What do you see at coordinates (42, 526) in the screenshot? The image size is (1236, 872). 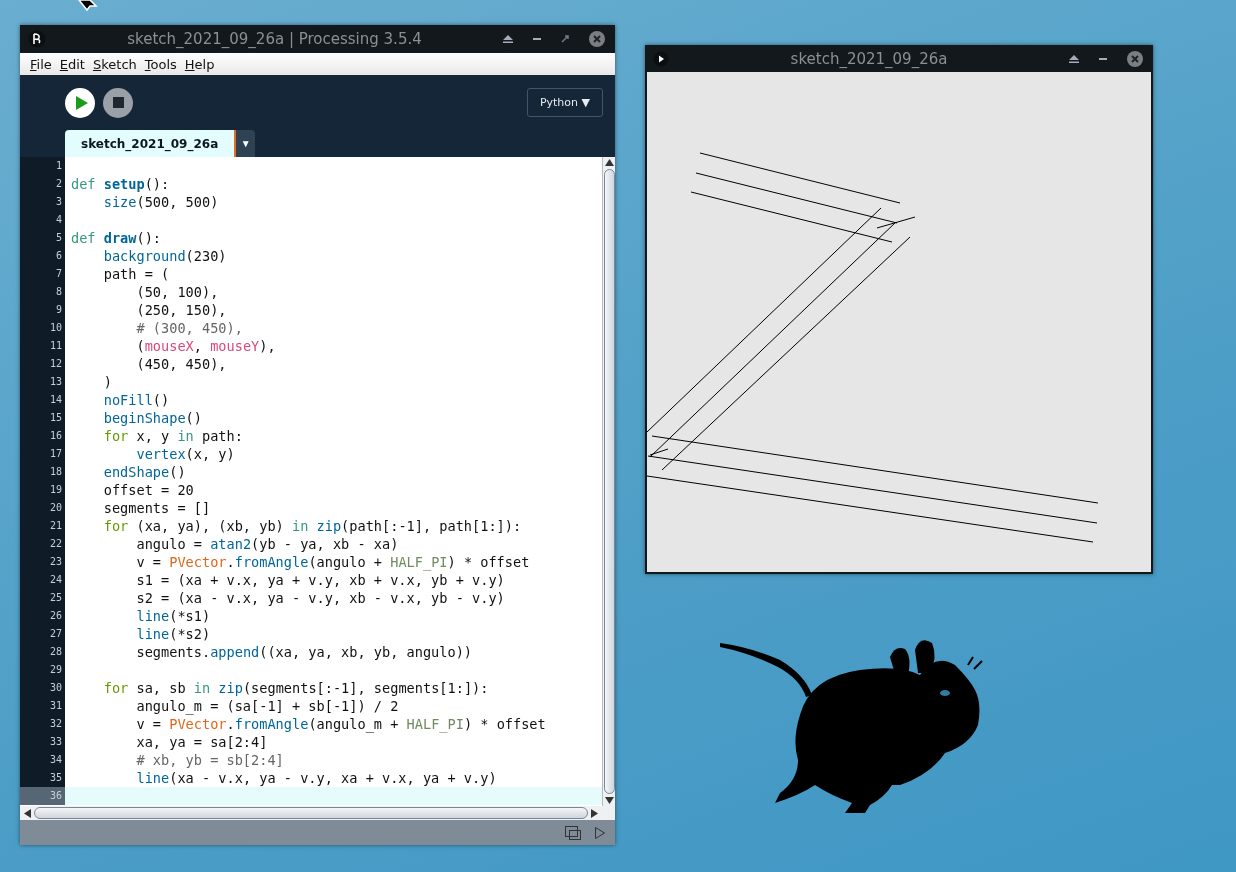 I see `line-number: 21` at bounding box center [42, 526].